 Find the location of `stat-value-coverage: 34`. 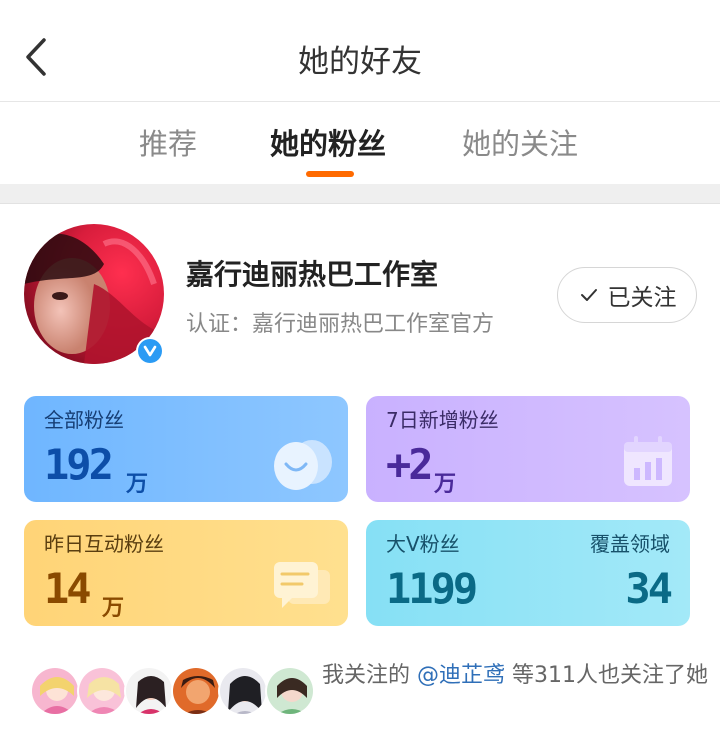

stat-value-coverage: 34 is located at coordinates (649, 588).